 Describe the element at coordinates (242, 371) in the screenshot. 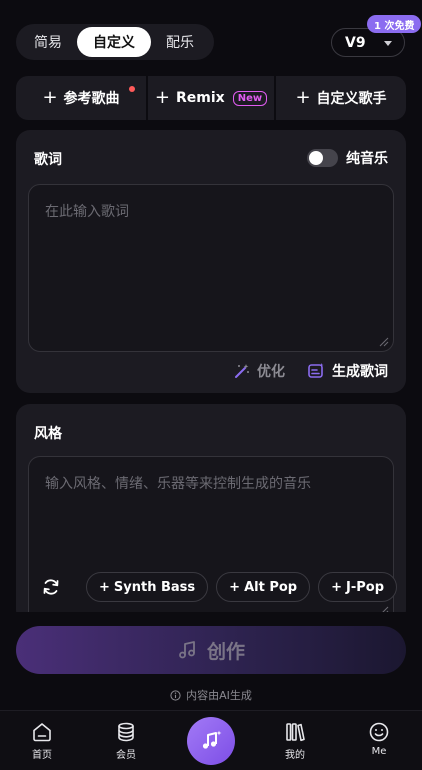

I see `magic-wand-icon` at that location.